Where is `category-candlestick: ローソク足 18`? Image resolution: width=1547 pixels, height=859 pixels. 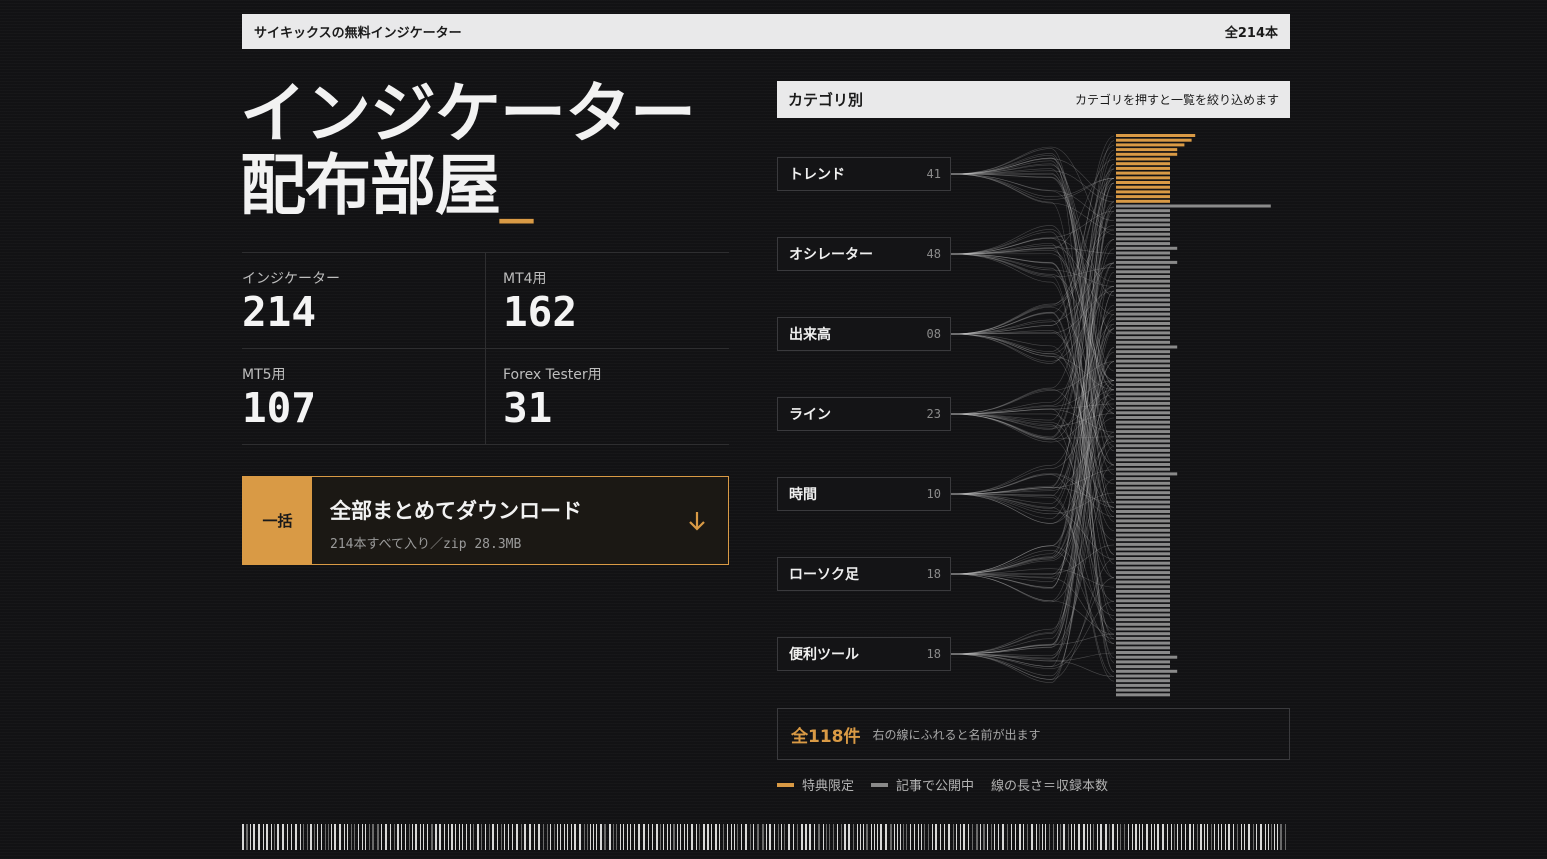 category-candlestick: ローソク足 18 is located at coordinates (864, 574).